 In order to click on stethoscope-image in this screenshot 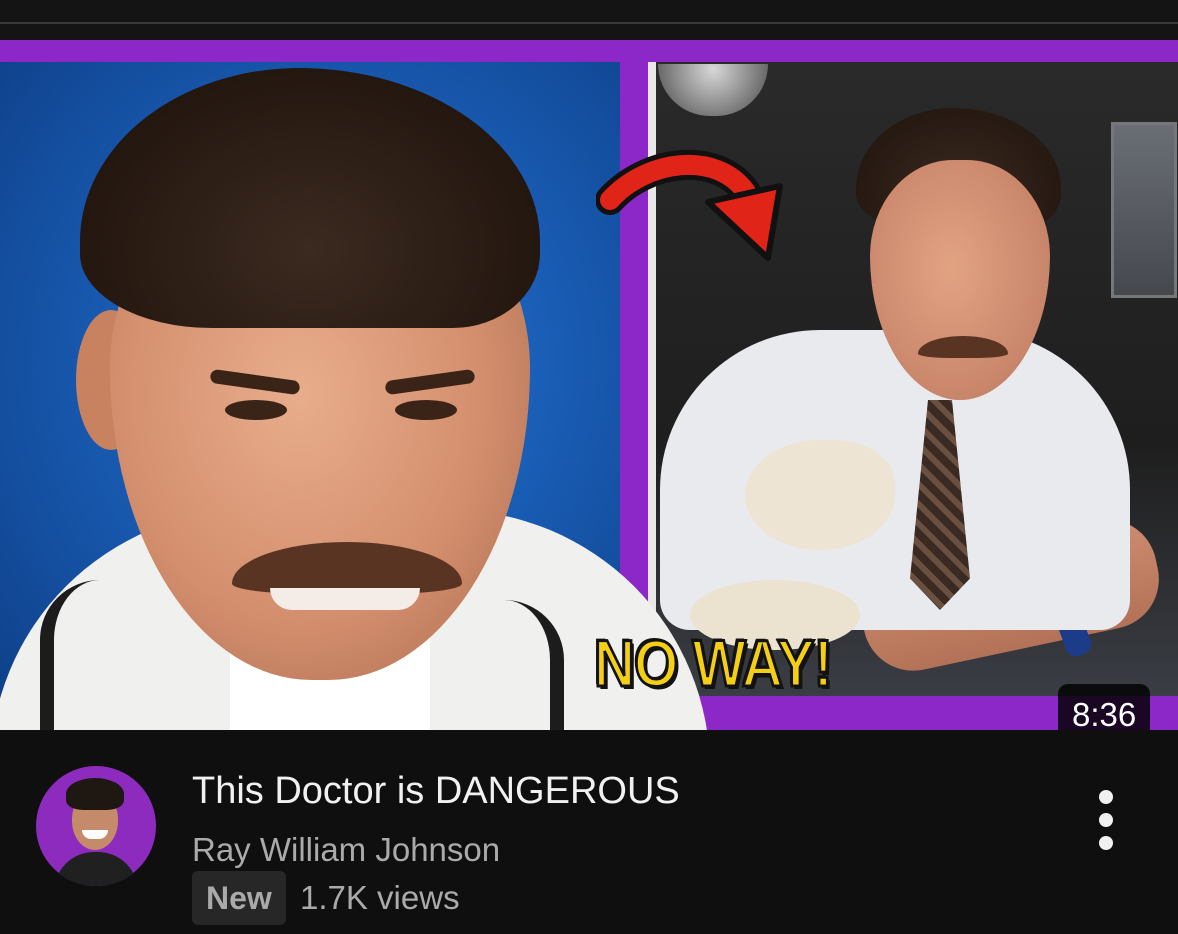, I will do `click(82, 655)`.